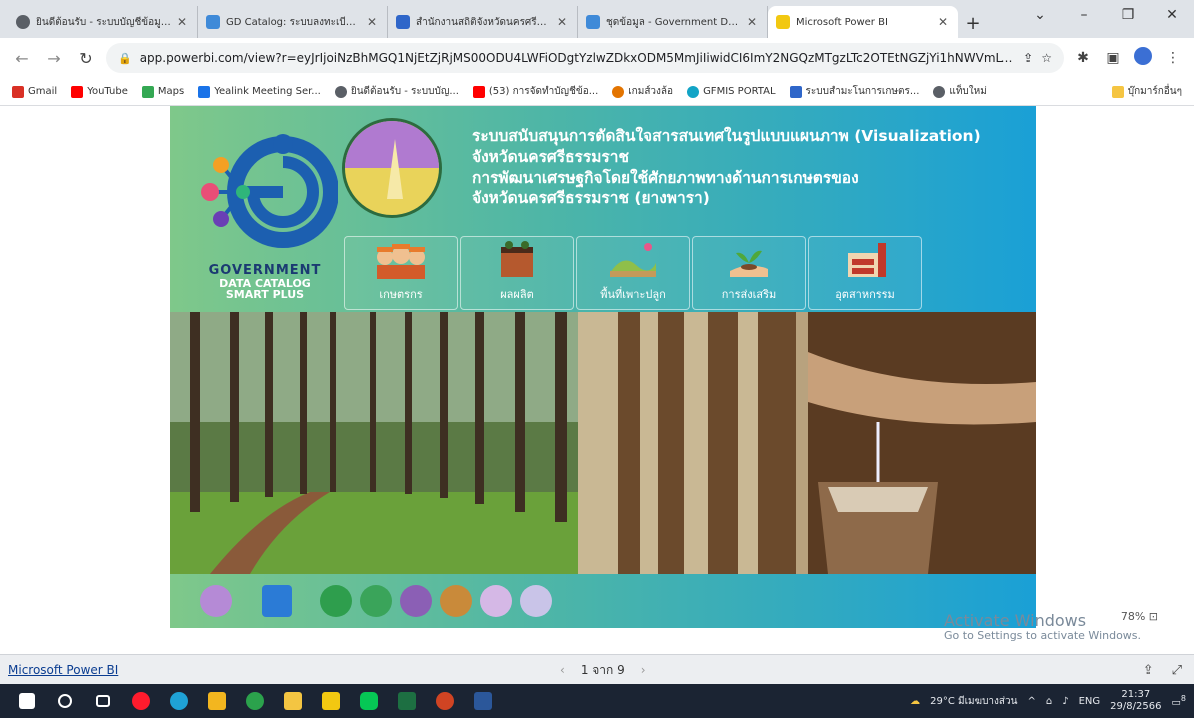 The width and height of the screenshot is (1194, 718). Describe the element at coordinates (1153, 616) in the screenshot. I see `fit-page-icon: ⊡` at that location.